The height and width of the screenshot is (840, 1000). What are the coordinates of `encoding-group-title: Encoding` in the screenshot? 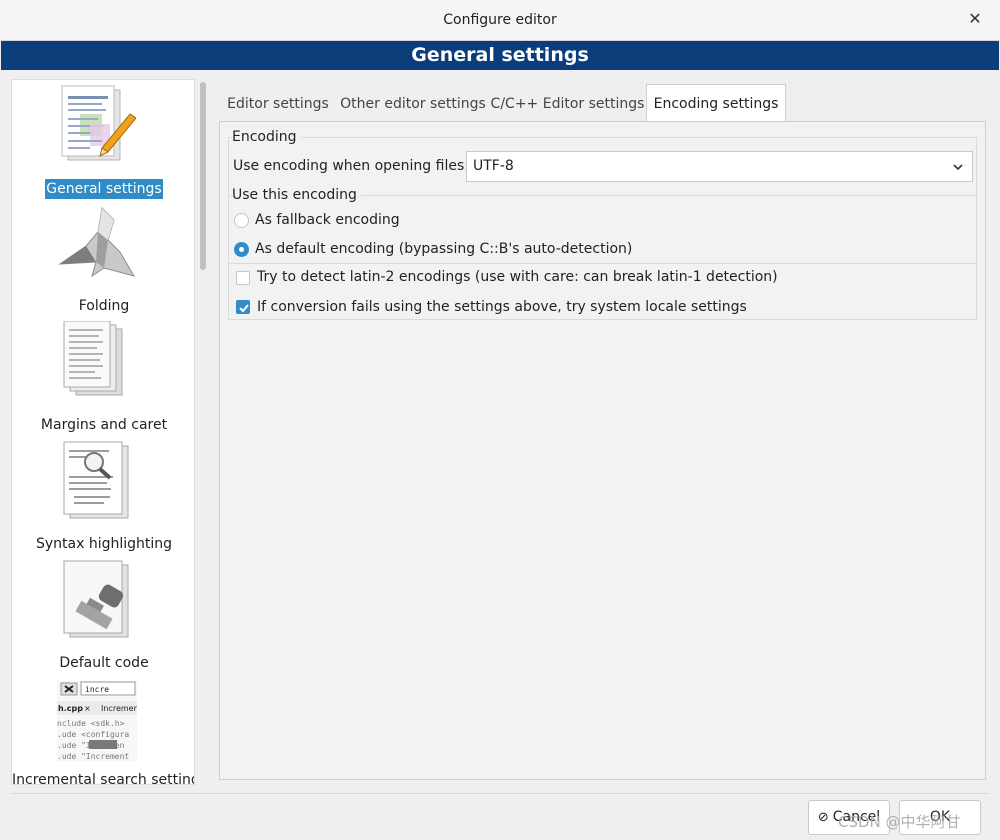 It's located at (266, 137).